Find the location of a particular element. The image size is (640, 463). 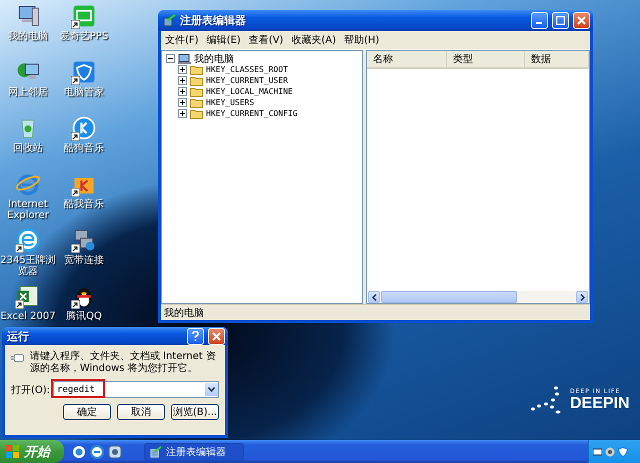

help-icon is located at coordinates (195, 336).